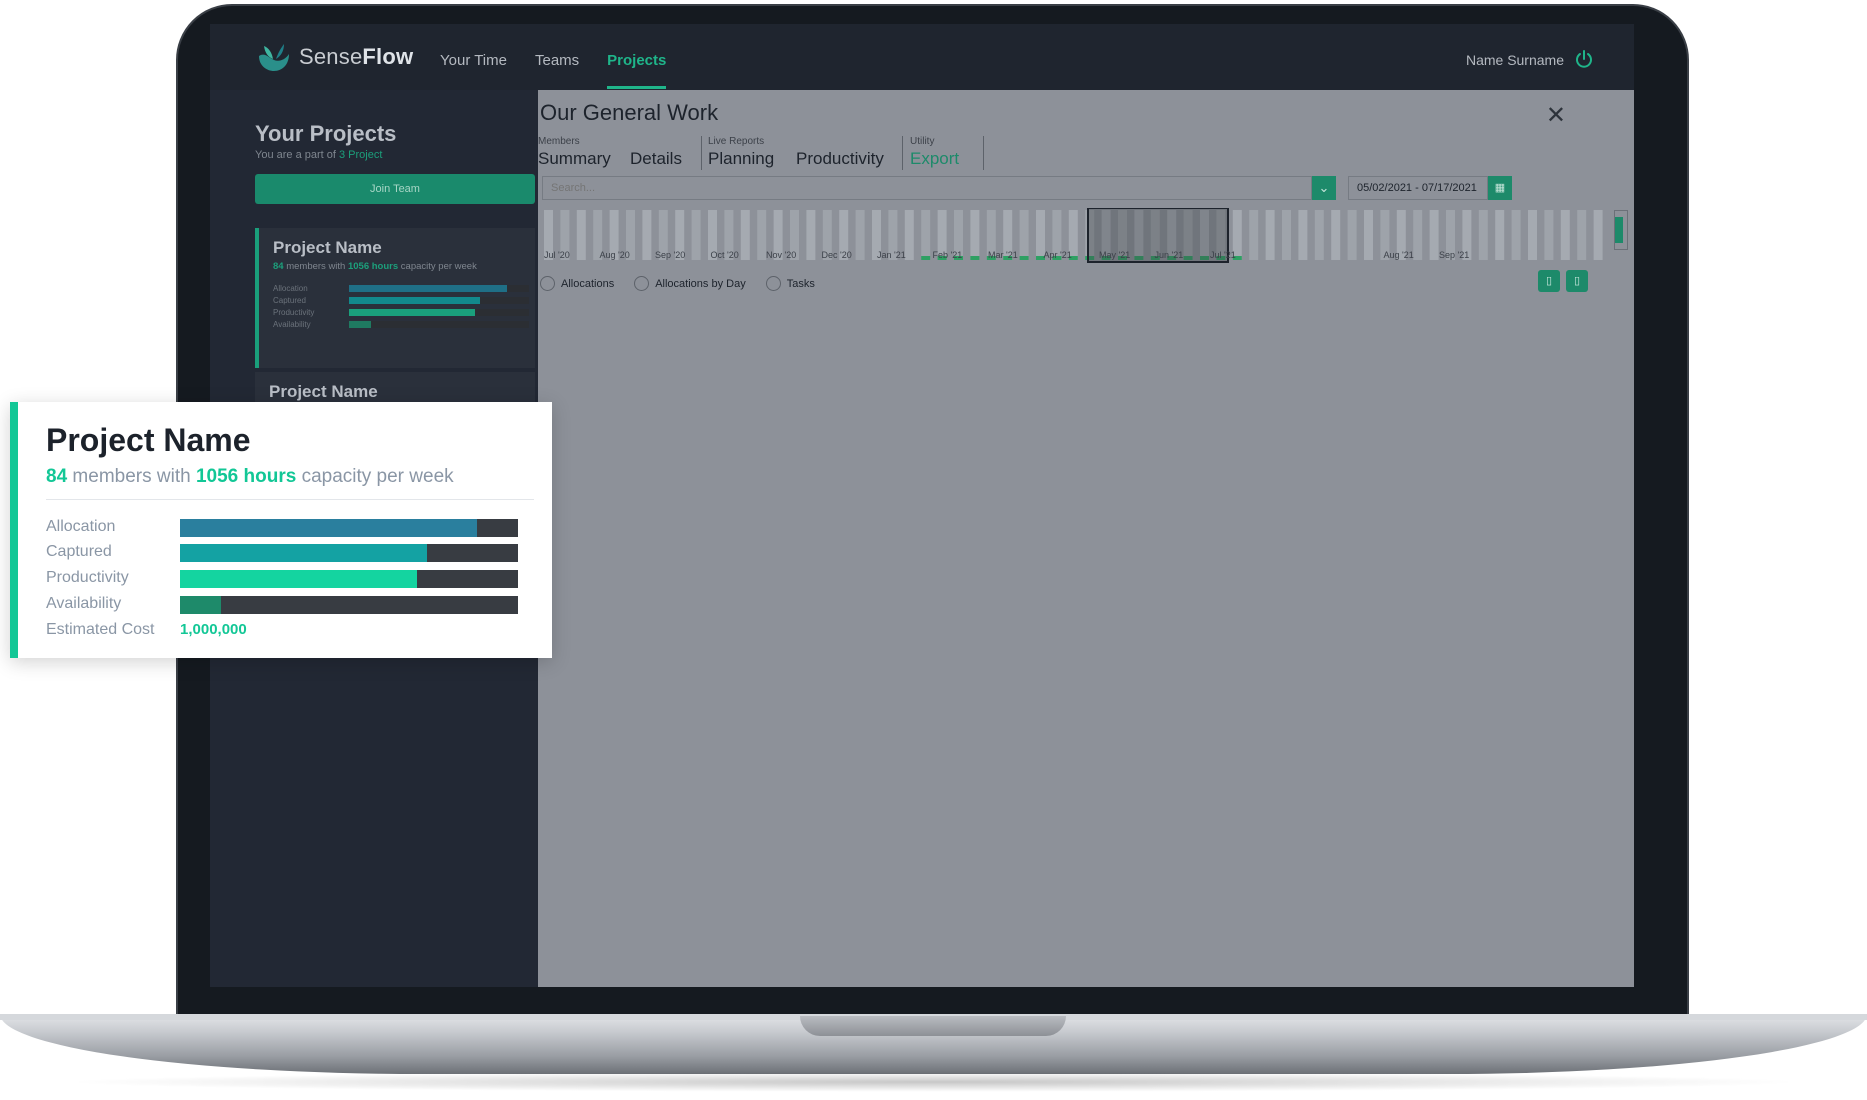 Image resolution: width=1867 pixels, height=1100 pixels. I want to click on tab-productivity: Productivity, so click(840, 159).